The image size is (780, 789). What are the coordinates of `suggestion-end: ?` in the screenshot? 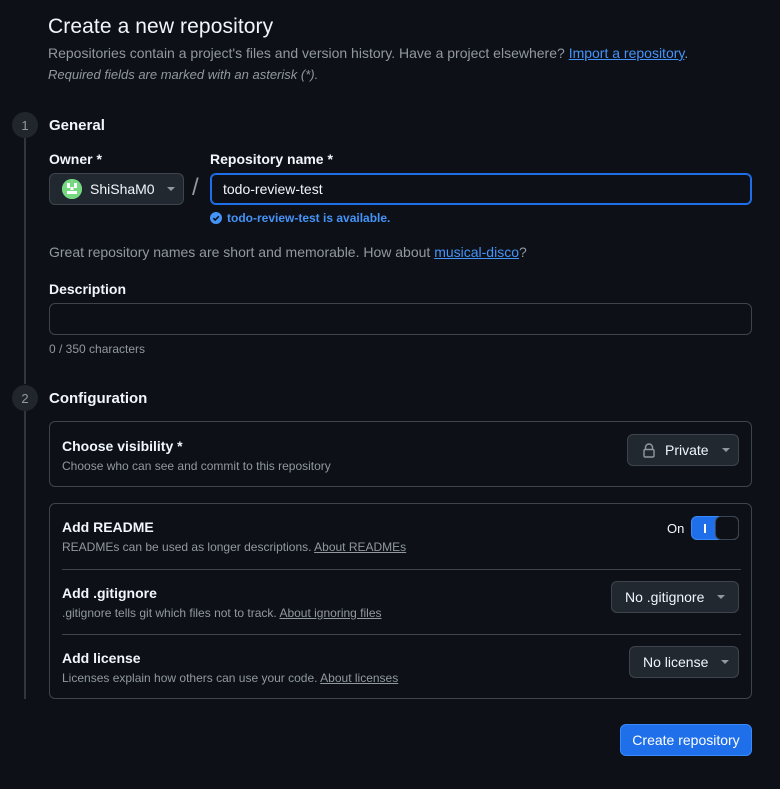 It's located at (523, 252).